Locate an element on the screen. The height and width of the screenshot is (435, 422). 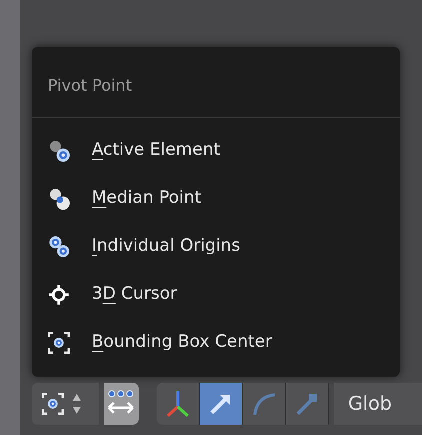
menu-title: Pivot Point is located at coordinates (90, 86).